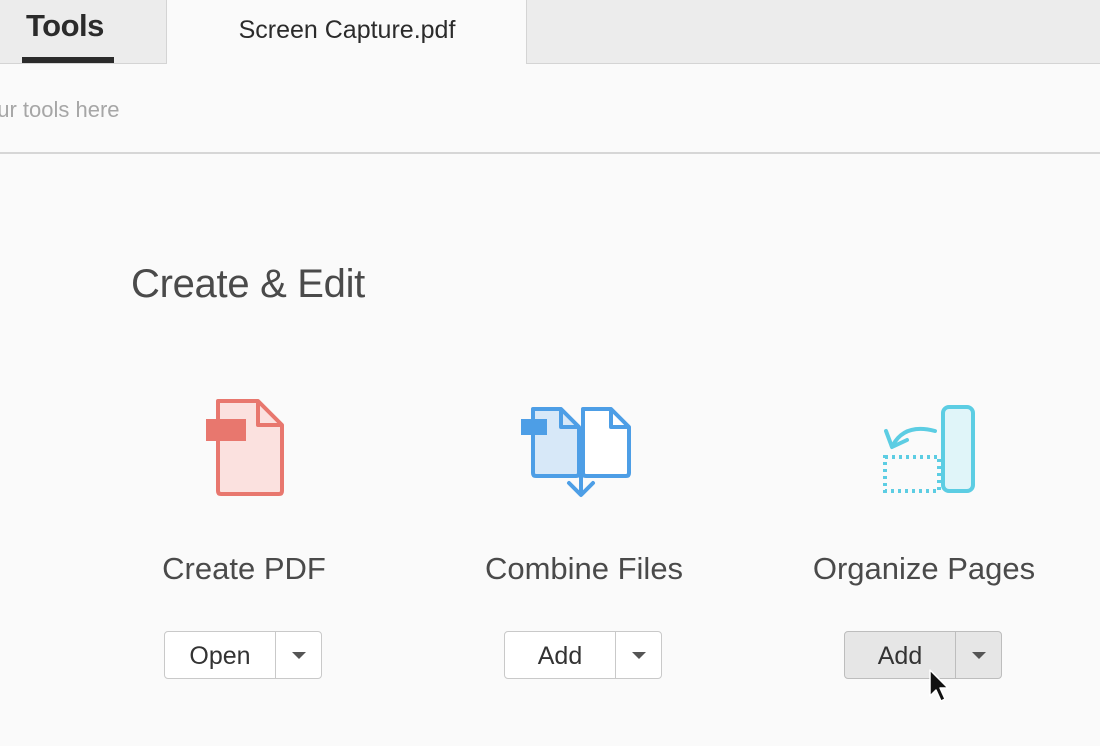 The height and width of the screenshot is (746, 1100). I want to click on open-split-button: Open, so click(243, 655).